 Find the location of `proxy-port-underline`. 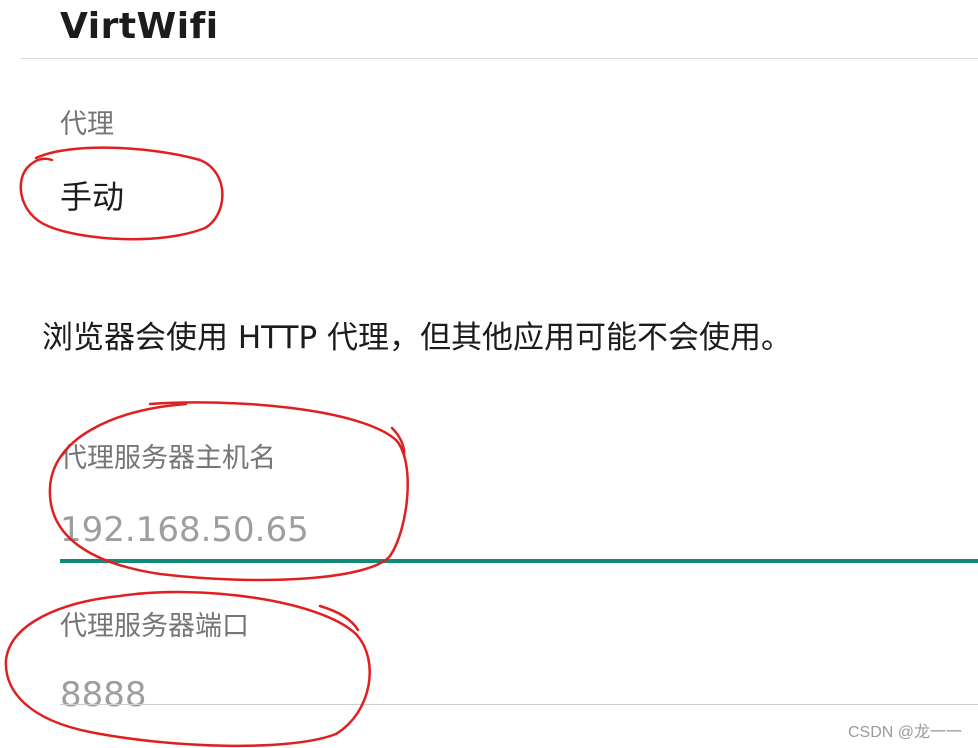

proxy-port-underline is located at coordinates (519, 704).